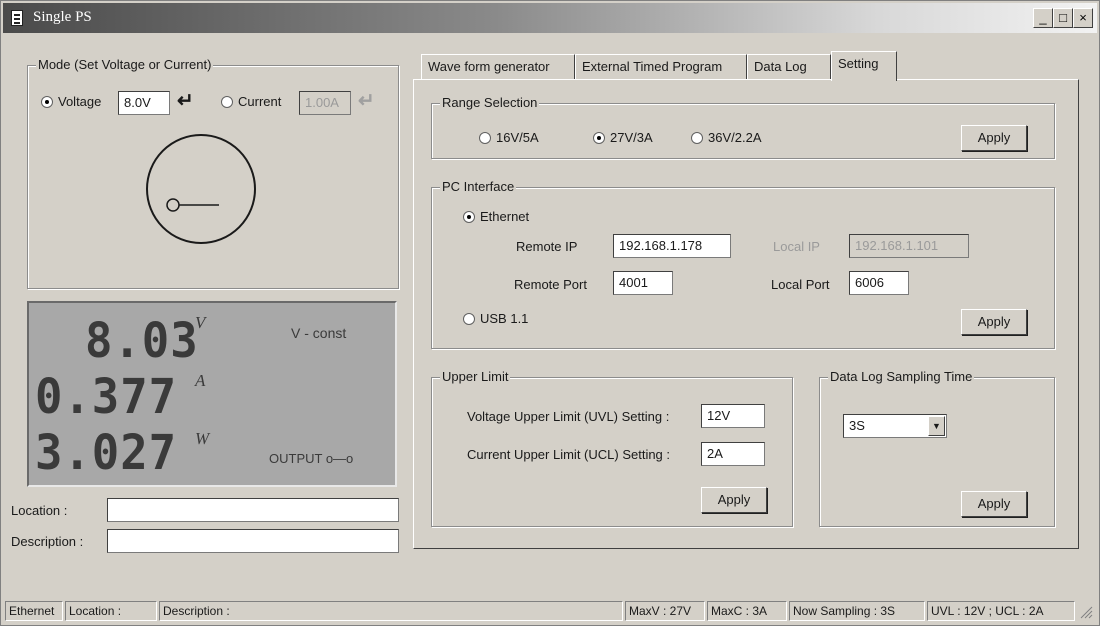  I want to click on voltage-label: Voltage, so click(80, 101).